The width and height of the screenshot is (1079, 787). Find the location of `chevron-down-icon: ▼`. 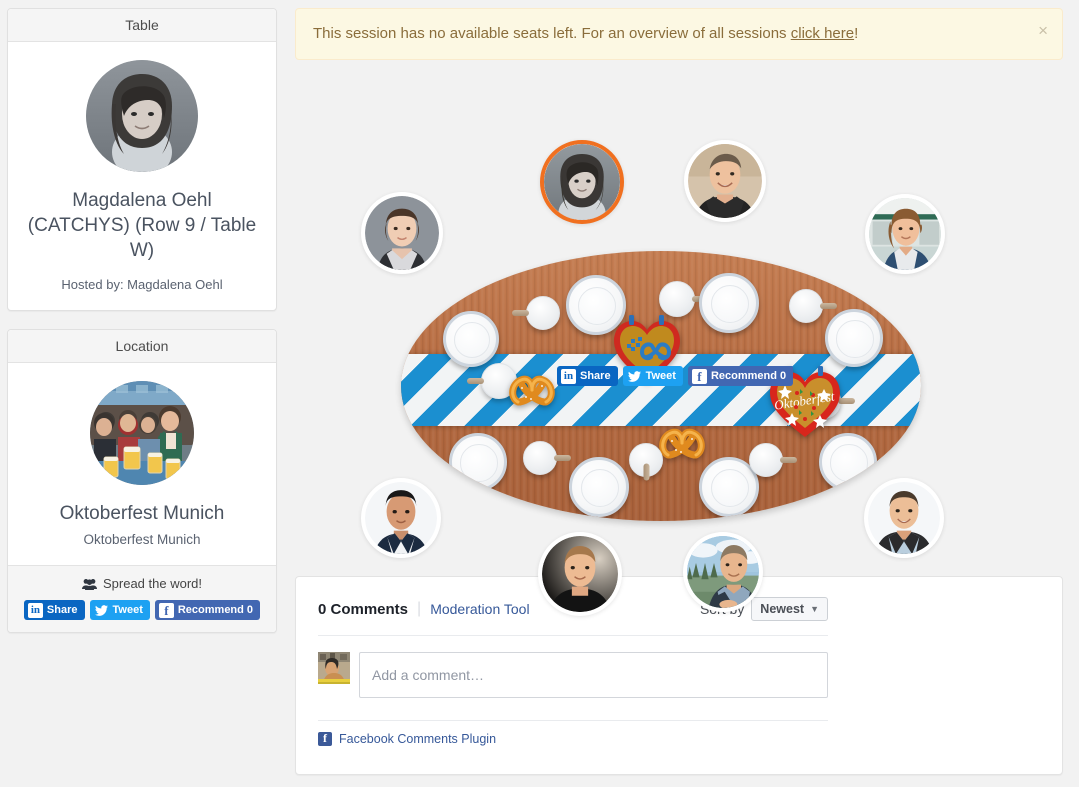

chevron-down-icon: ▼ is located at coordinates (814, 609).